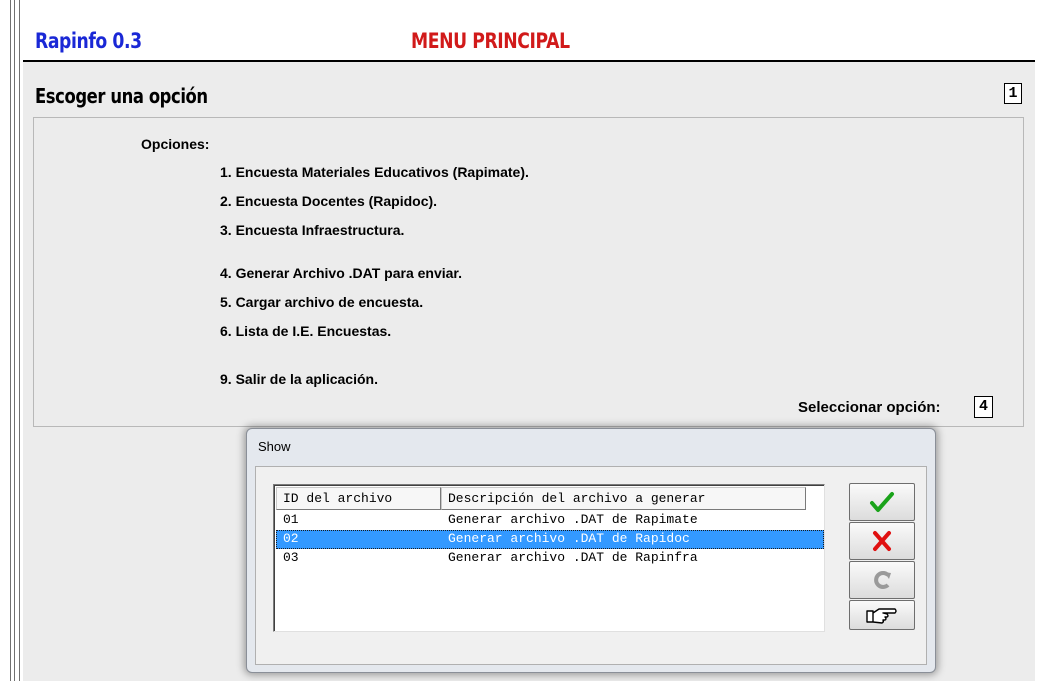  Describe the element at coordinates (358, 498) in the screenshot. I see `column-header-id: ID del archivo` at that location.